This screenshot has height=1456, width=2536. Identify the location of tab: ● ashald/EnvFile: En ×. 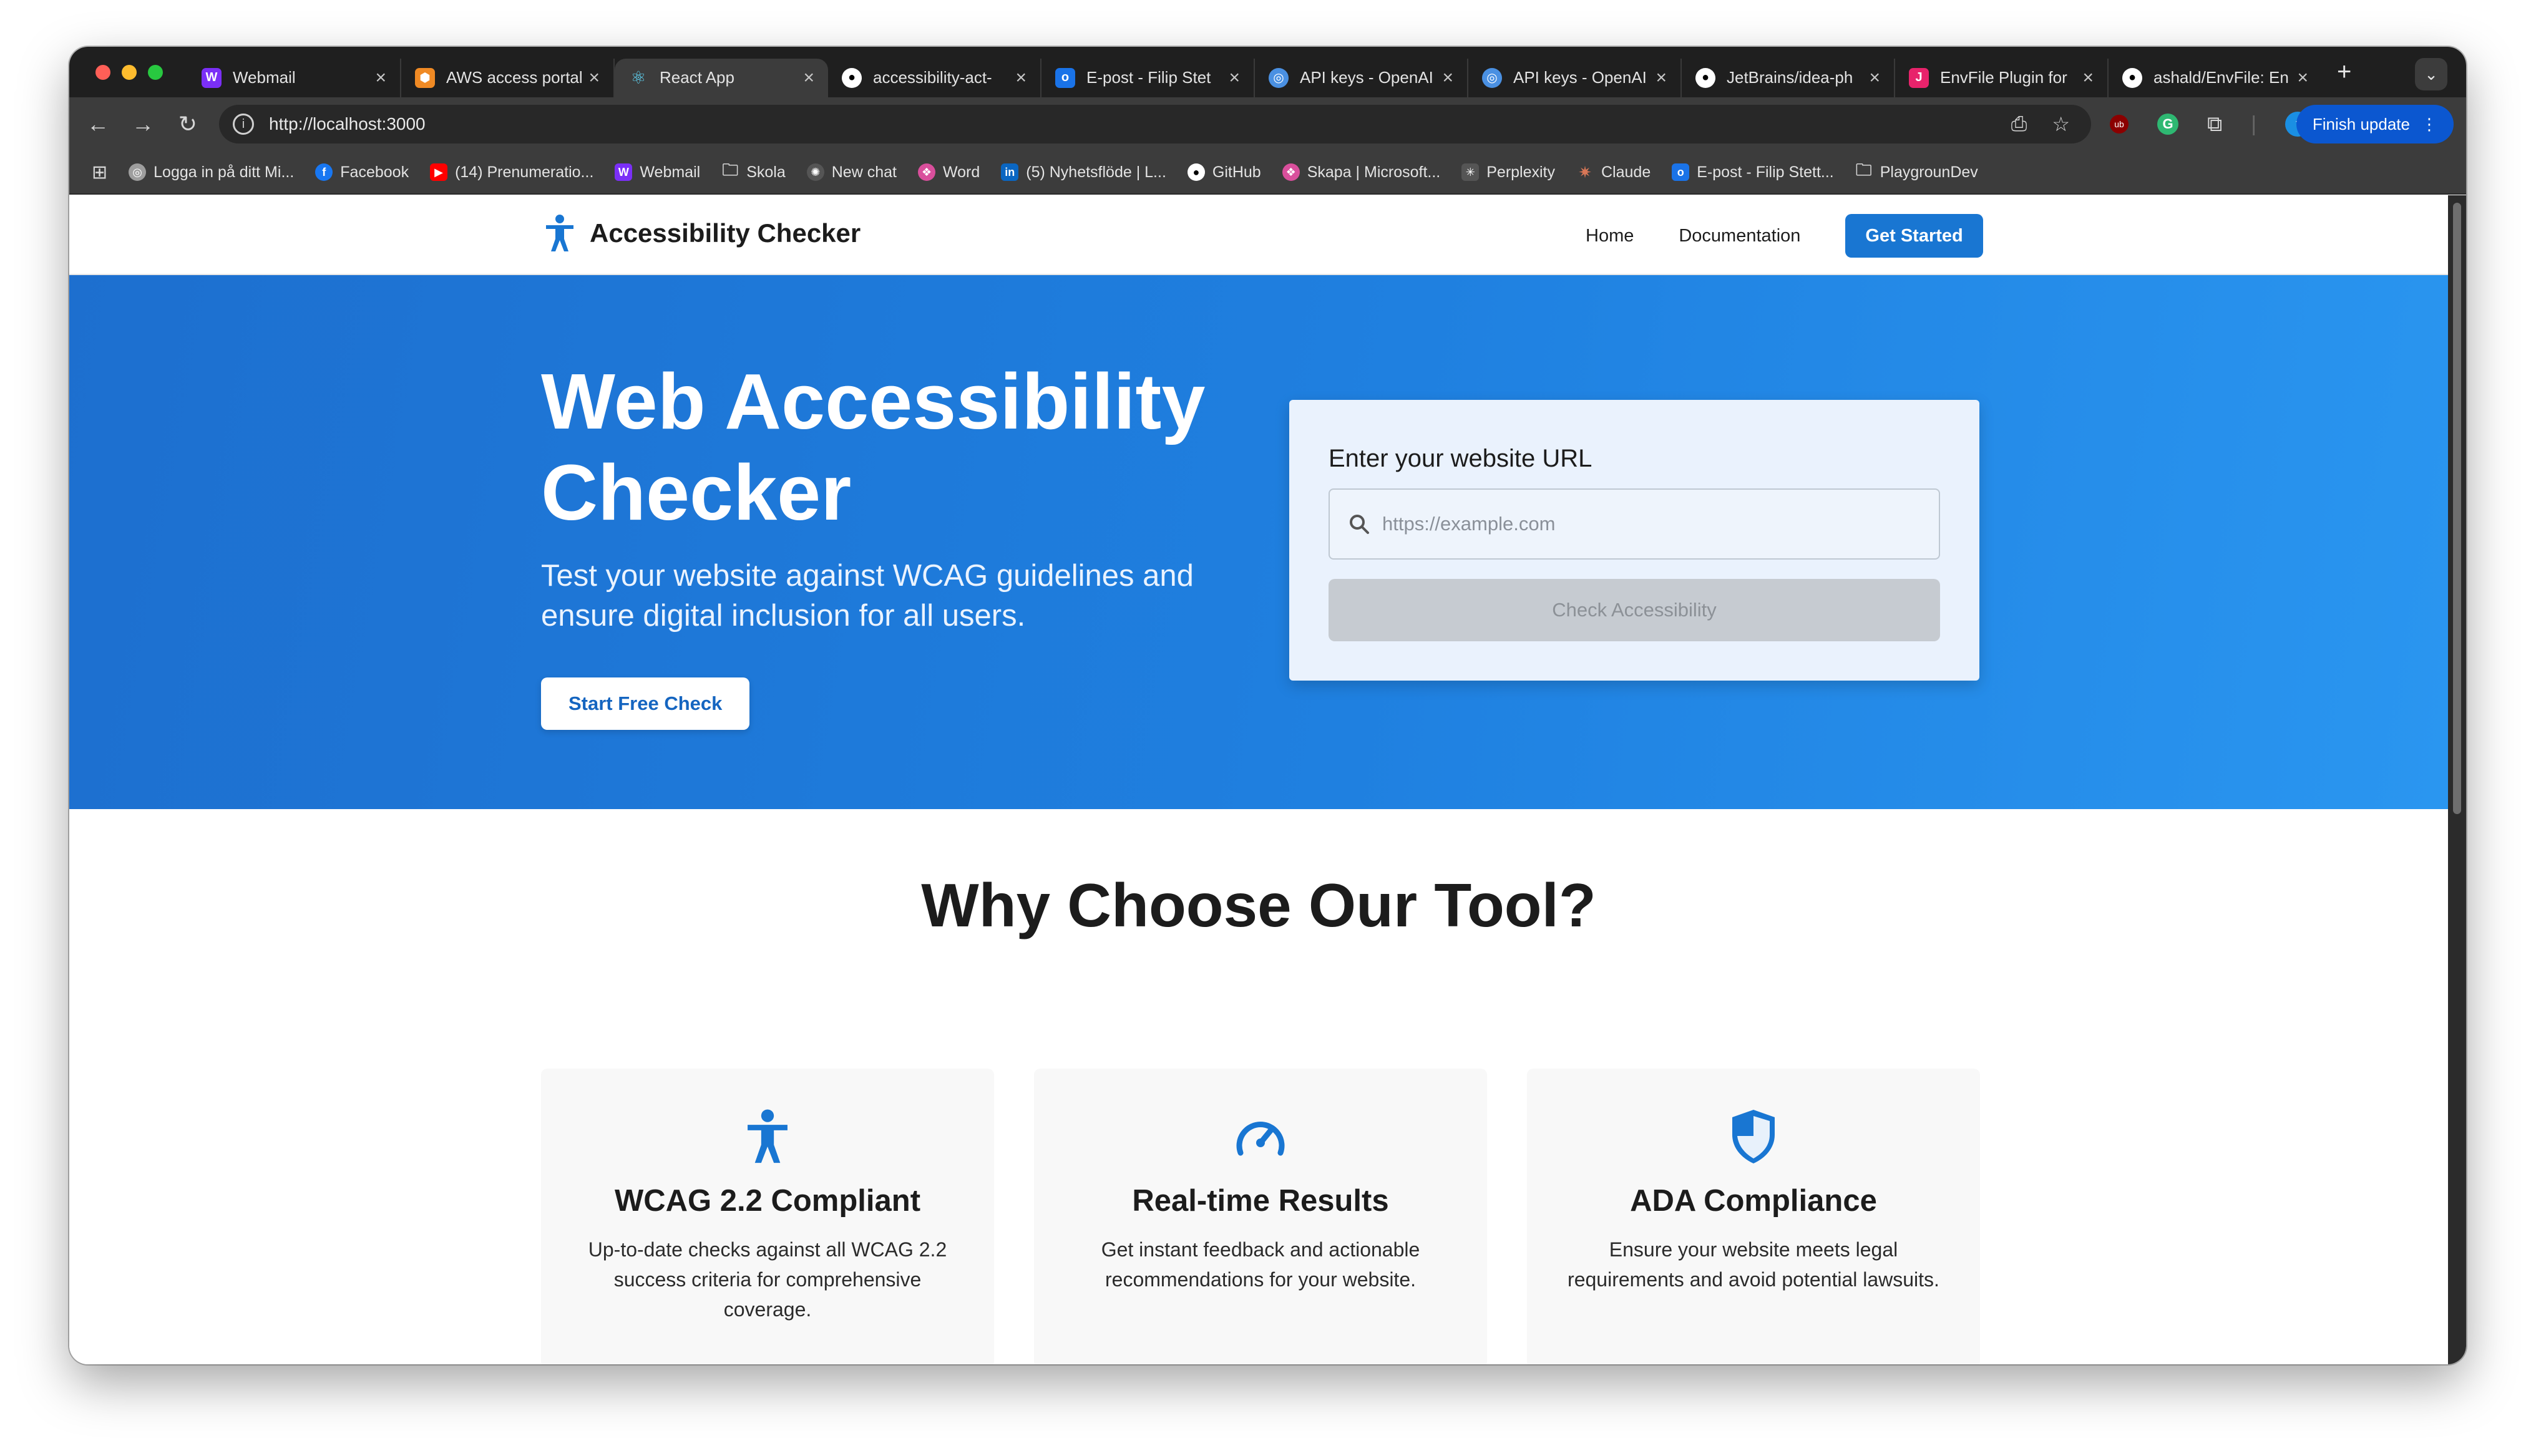
(2215, 78).